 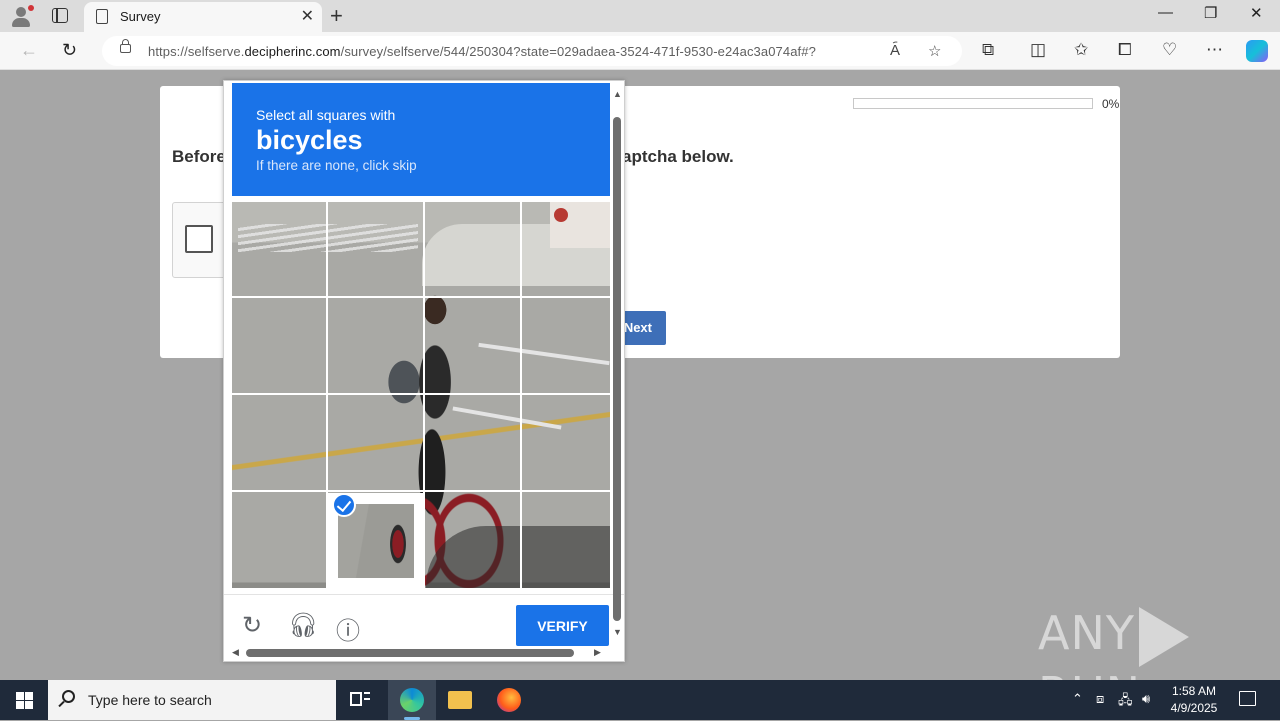 I want to click on captcha-hint: If there are none, click skip, so click(x=336, y=165).